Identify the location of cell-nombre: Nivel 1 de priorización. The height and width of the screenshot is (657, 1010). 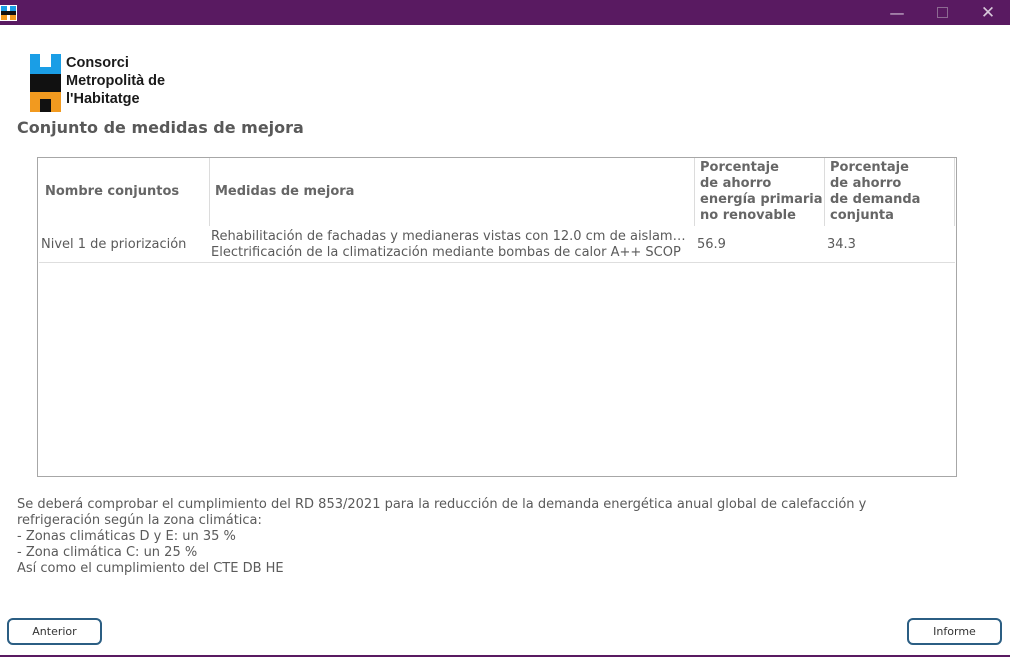
(114, 244).